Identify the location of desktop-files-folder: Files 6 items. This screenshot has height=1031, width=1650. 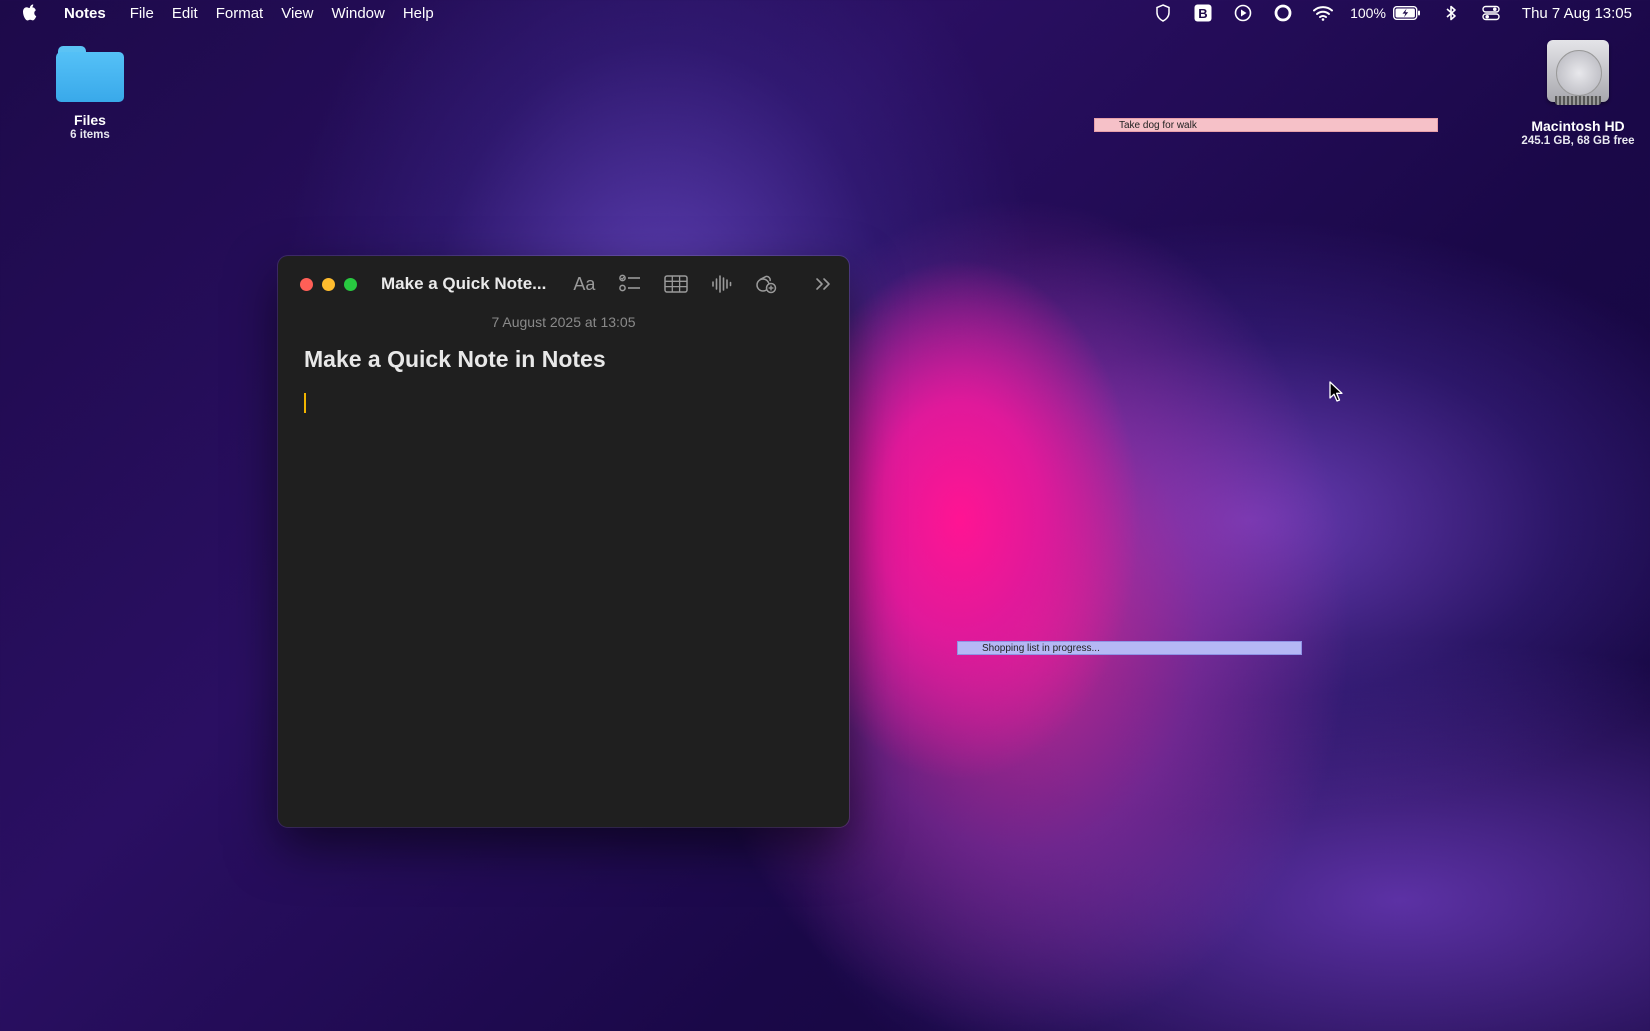
(90, 93).